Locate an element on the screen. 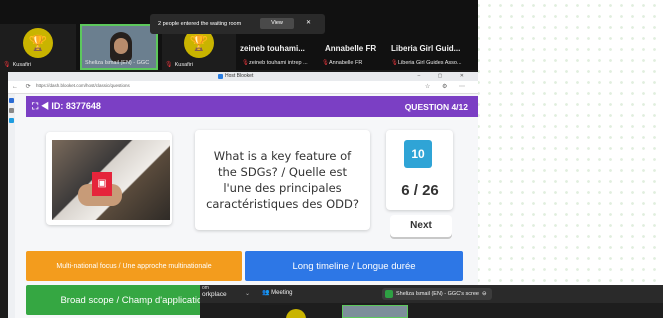 The width and height of the screenshot is (663, 318). participant-name: Sheliza Ismail (EN) - GGC is located at coordinates (117, 63).